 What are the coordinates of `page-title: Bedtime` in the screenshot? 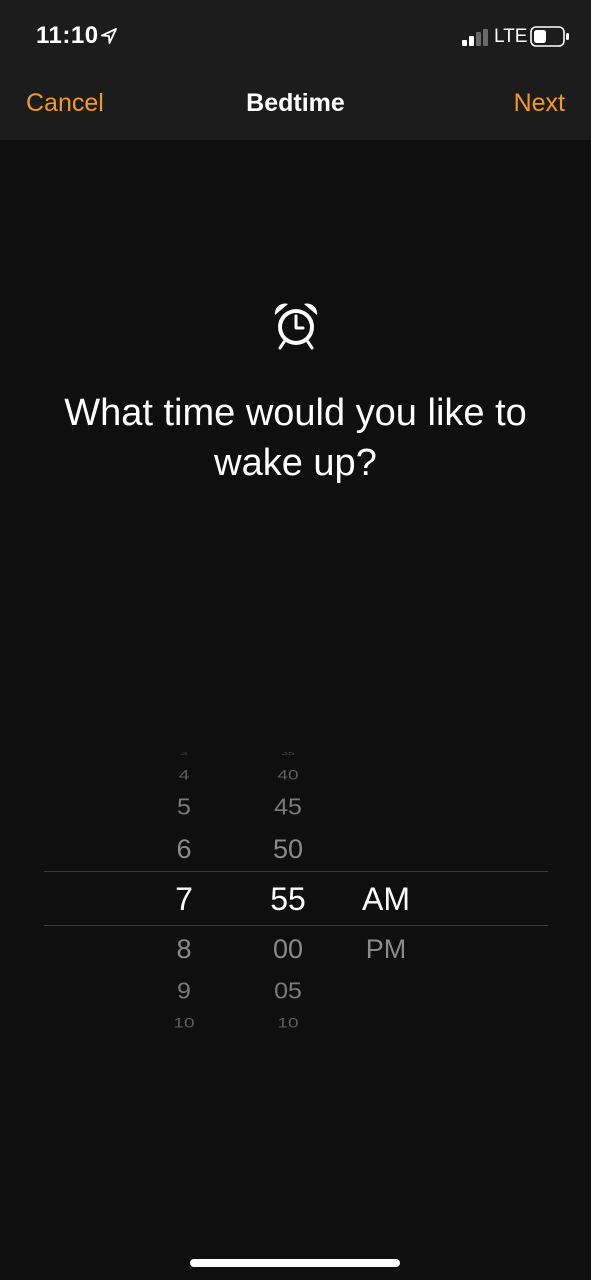 It's located at (295, 103).